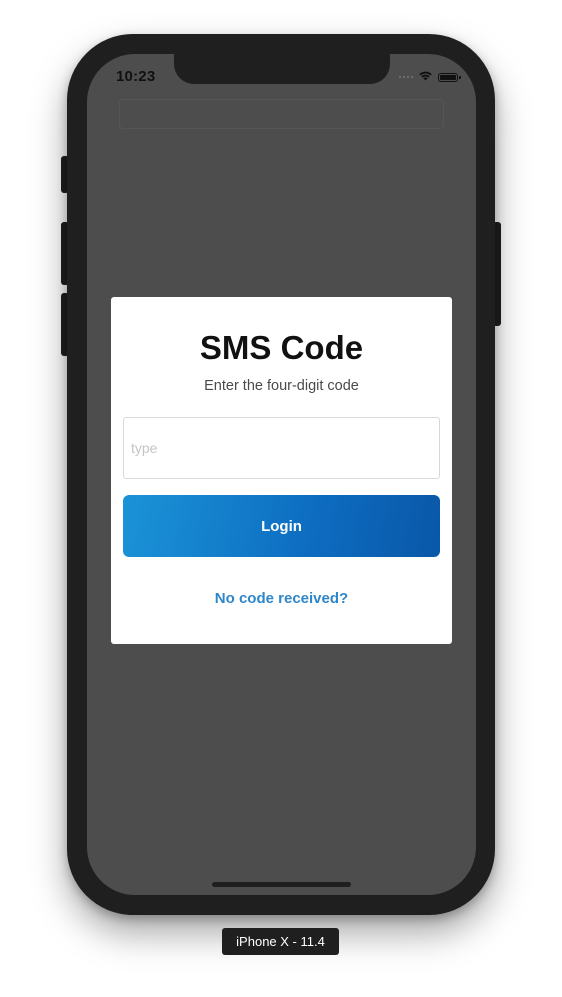 This screenshot has height=997, width=562. I want to click on modal-title: SMS Code, so click(281, 347).